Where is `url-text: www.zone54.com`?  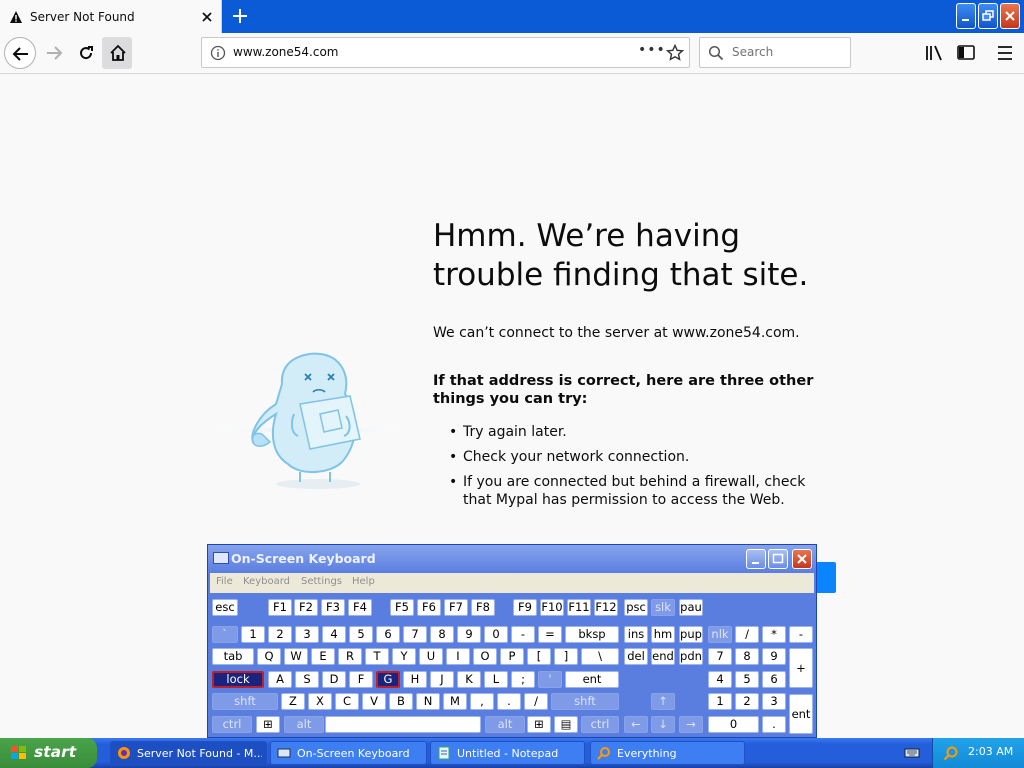 url-text: www.zone54.com is located at coordinates (286, 52).